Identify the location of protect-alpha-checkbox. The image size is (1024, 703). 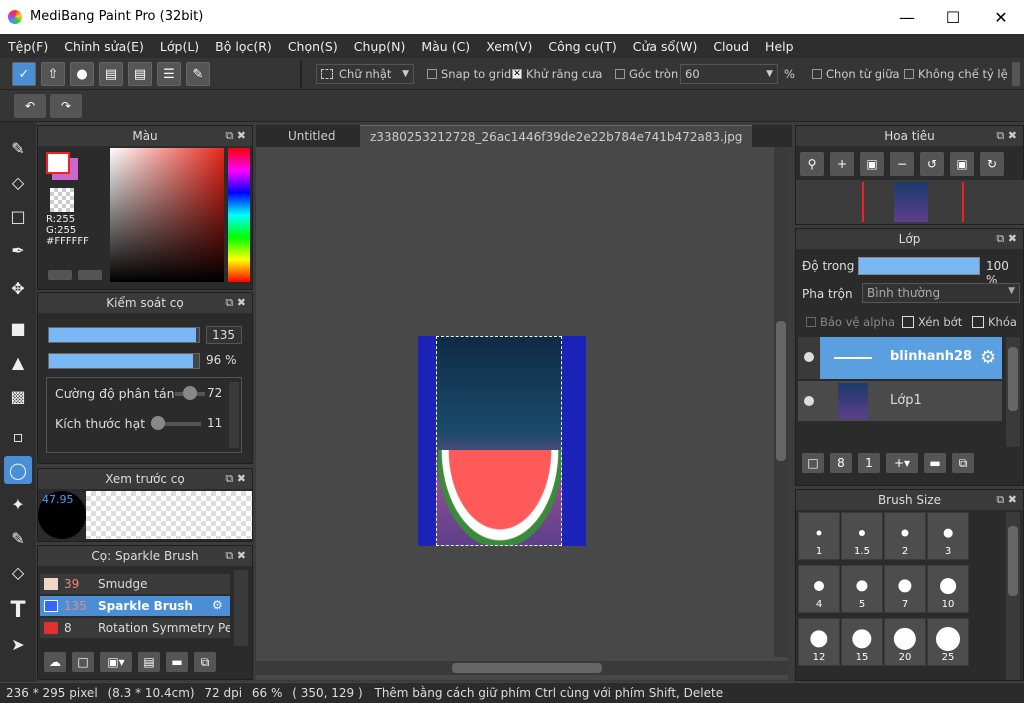
(811, 322).